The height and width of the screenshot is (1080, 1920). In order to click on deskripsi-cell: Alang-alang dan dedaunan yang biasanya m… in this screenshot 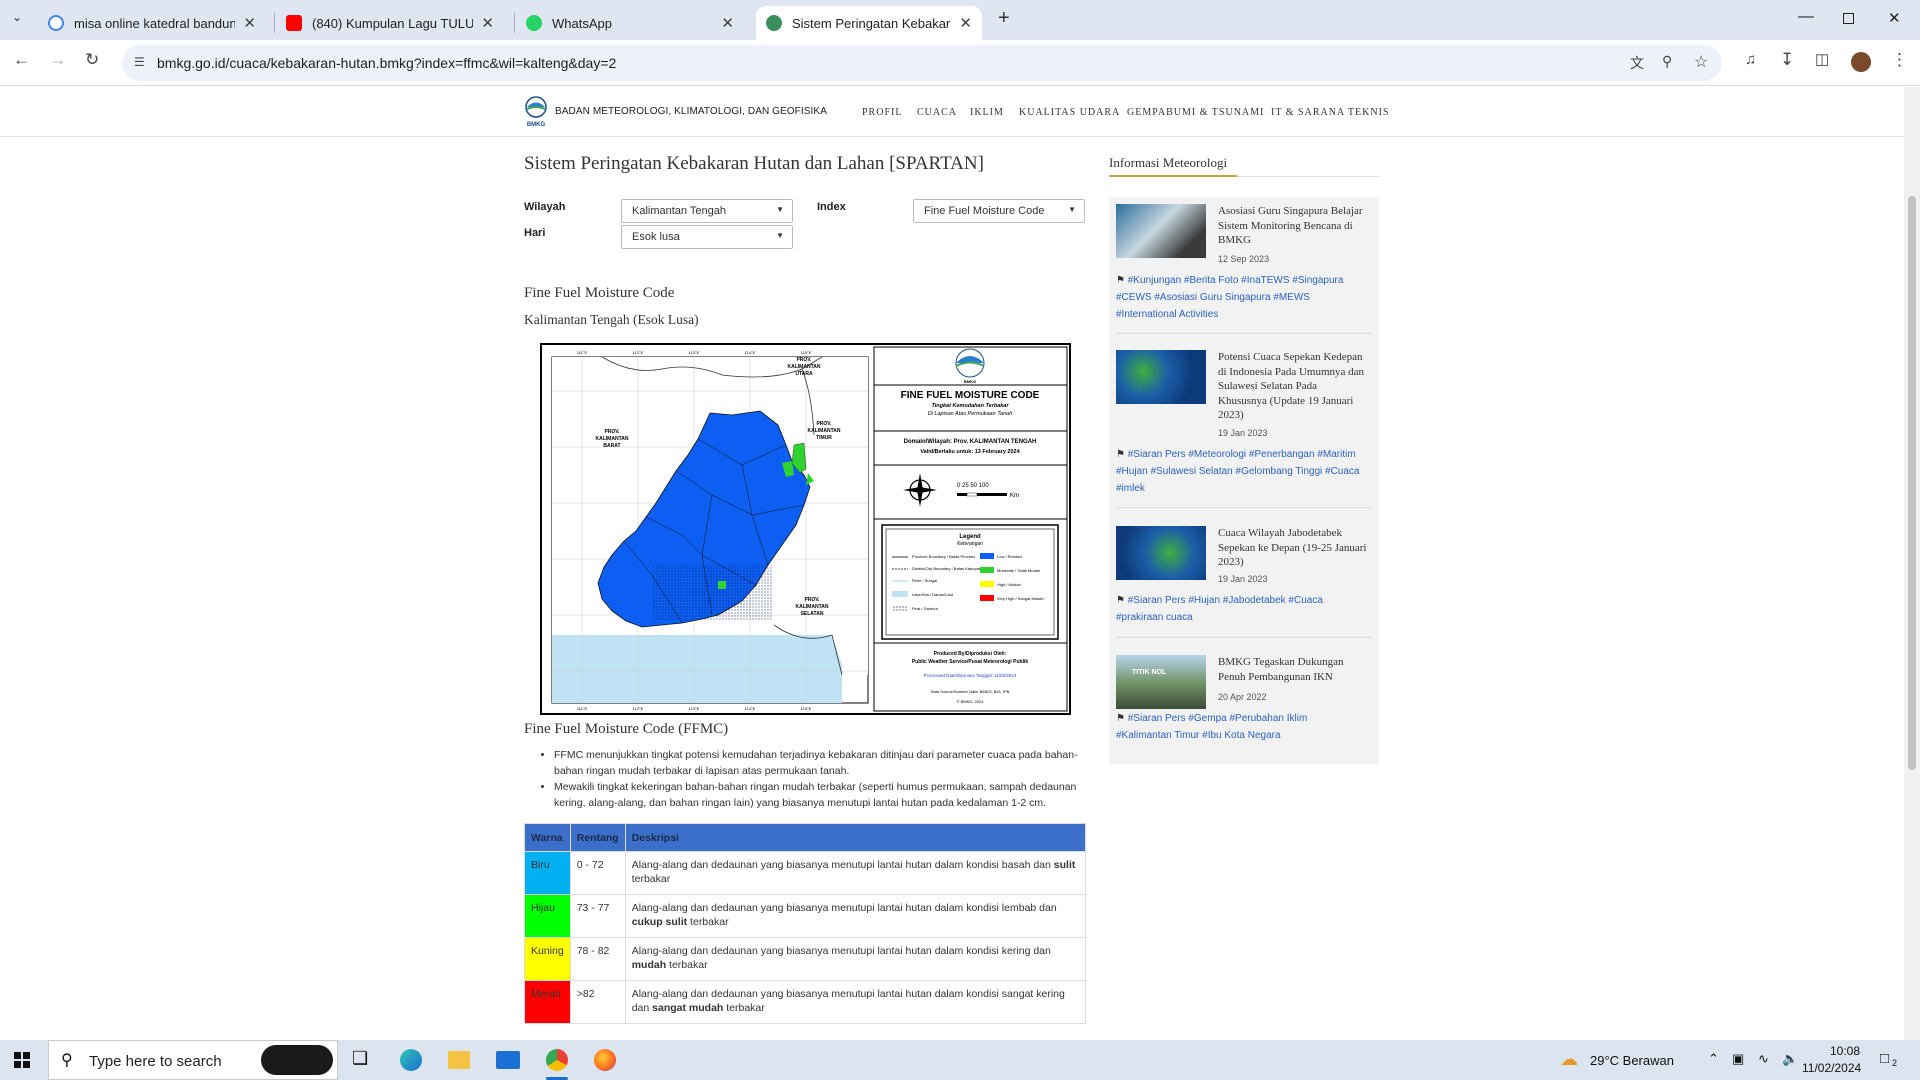, I will do `click(855, 916)`.